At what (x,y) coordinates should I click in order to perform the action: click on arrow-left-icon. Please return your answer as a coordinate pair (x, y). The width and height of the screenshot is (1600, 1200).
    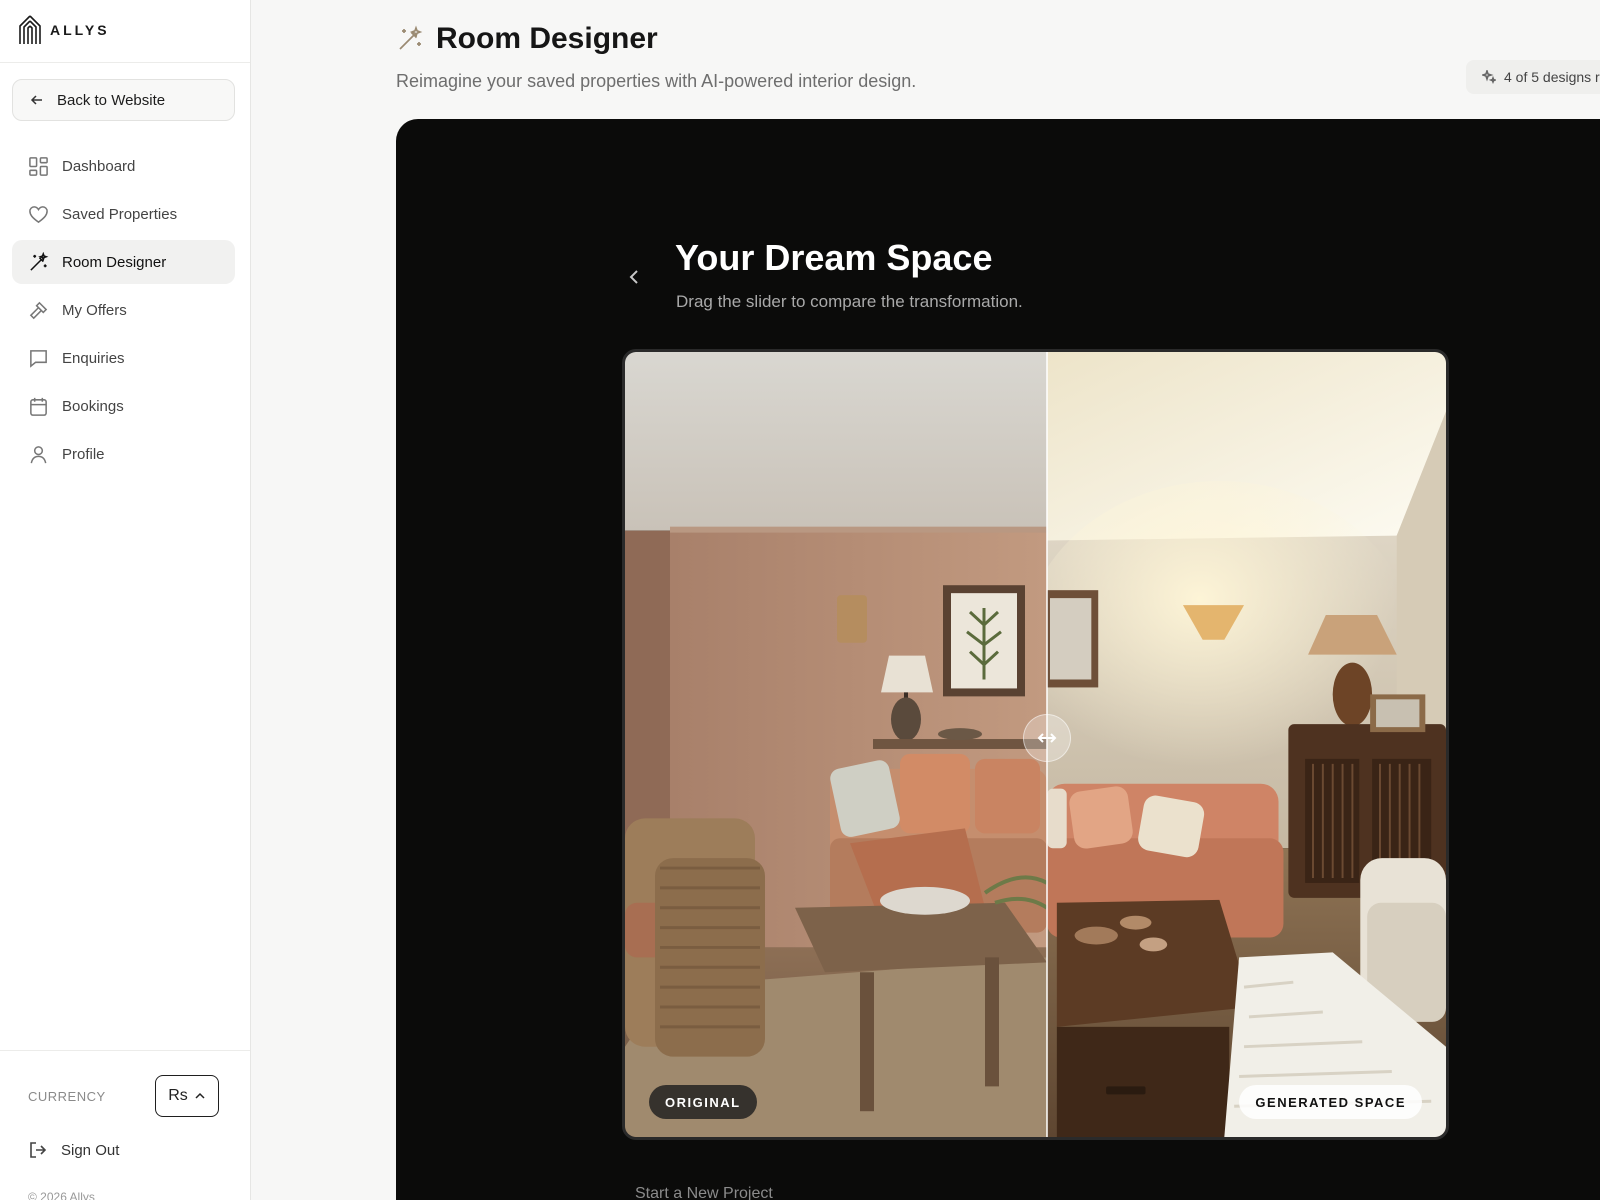
    Looking at the image, I should click on (36, 100).